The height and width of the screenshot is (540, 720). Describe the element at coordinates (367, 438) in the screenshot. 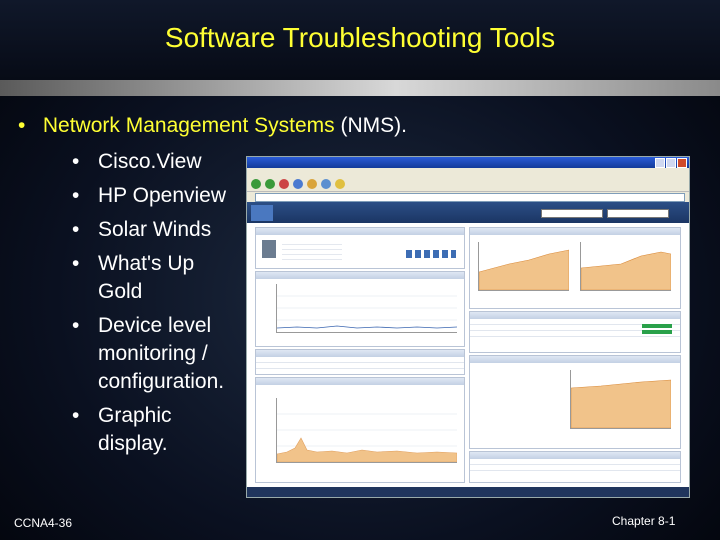

I see `ping-chart` at that location.